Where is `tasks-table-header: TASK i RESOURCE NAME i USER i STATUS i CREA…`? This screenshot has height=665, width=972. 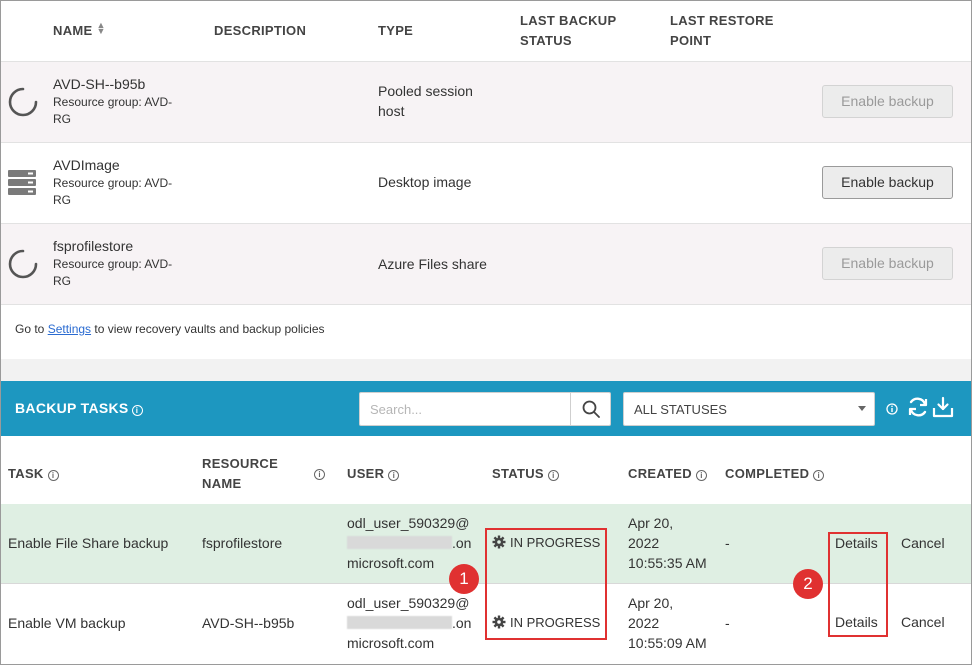 tasks-table-header: TASK i RESOURCE NAME i USER i STATUS i CREA… is located at coordinates (486, 470).